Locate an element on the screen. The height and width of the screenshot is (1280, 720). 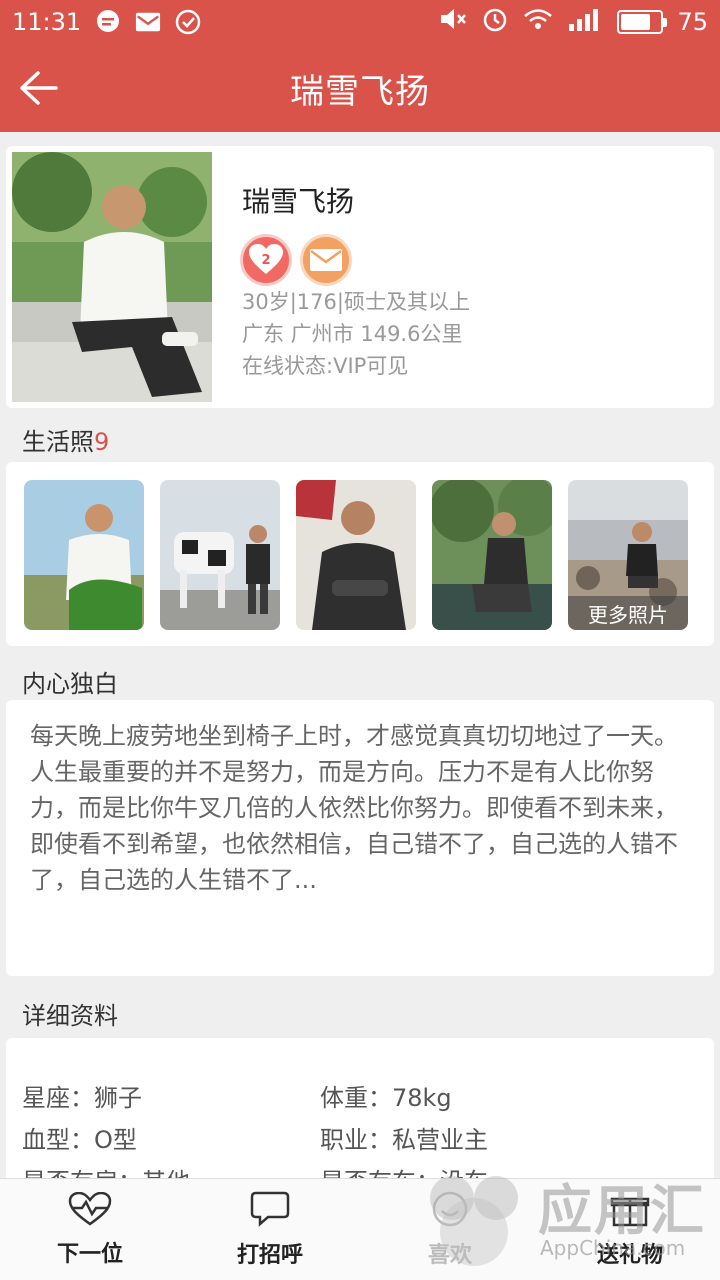
profile-basic-info: 30岁|176|硕士及其以上 is located at coordinates (356, 302).